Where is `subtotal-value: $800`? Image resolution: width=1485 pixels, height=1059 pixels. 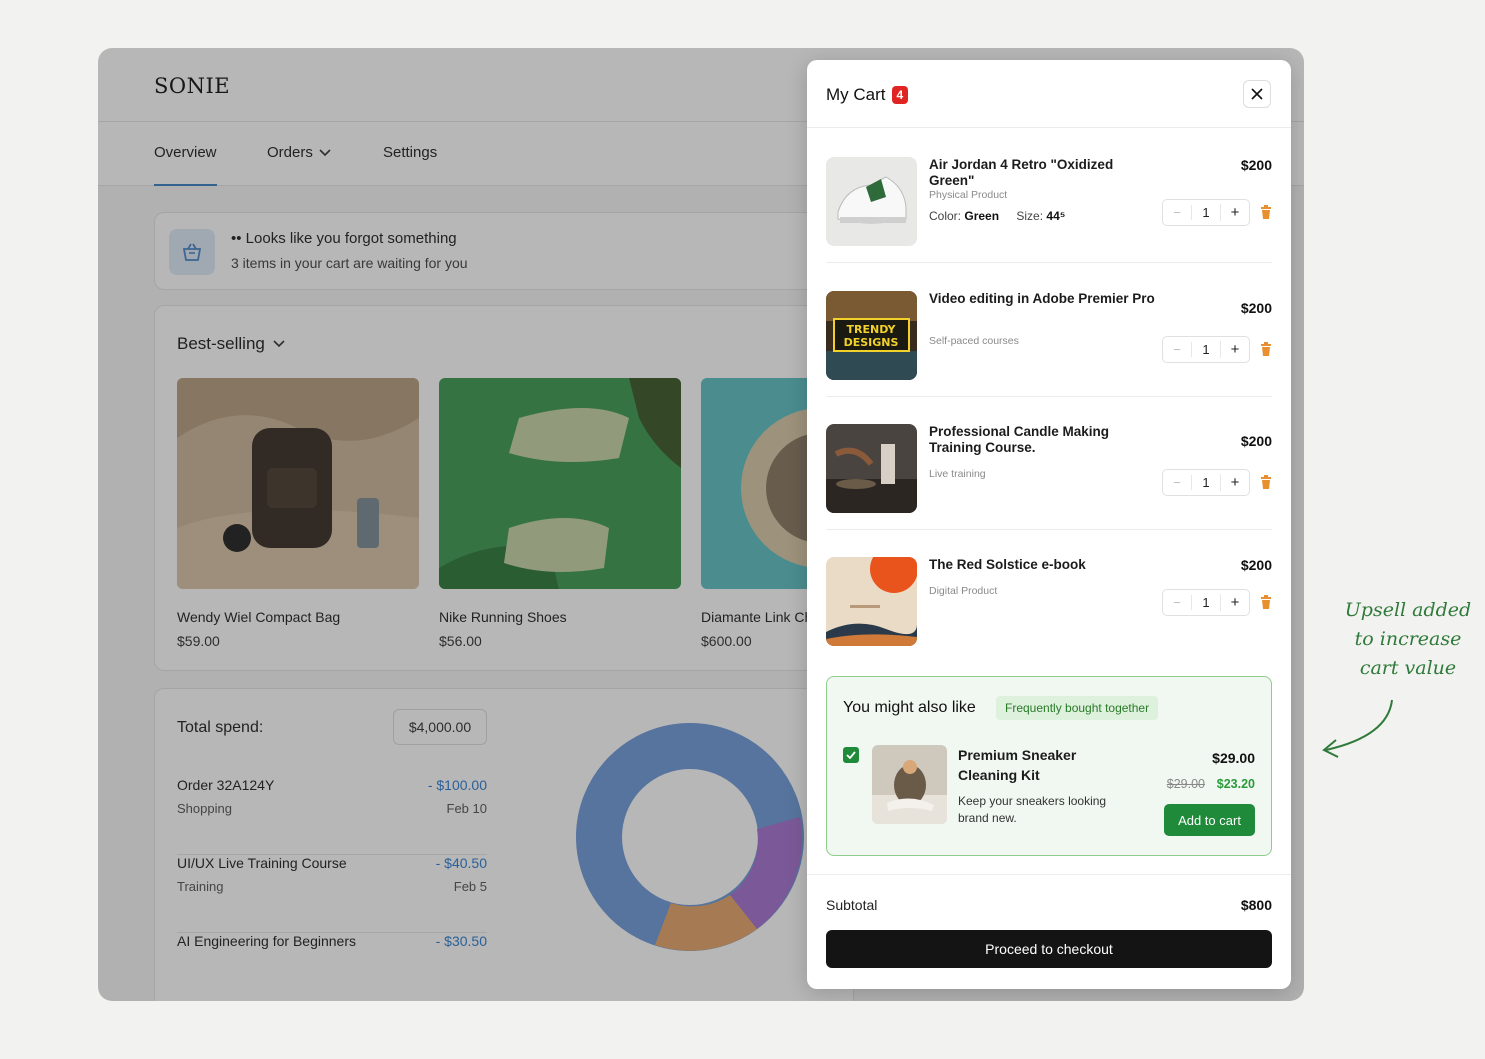 subtotal-value: $800 is located at coordinates (1256, 905).